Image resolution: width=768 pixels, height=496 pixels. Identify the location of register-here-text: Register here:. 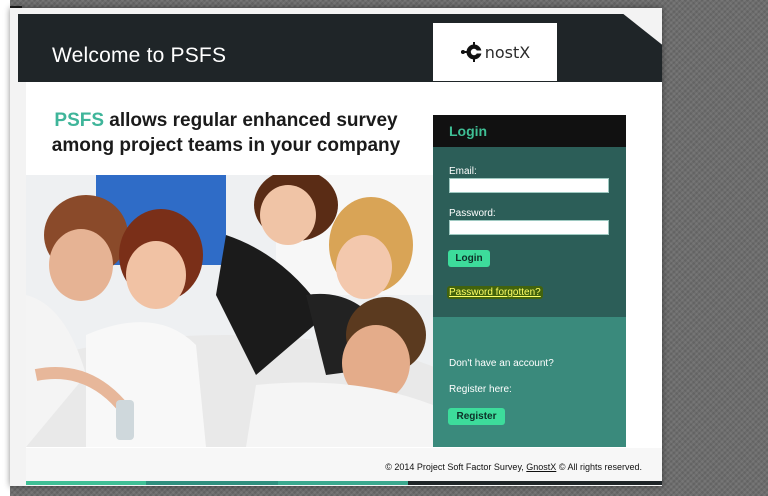
(480, 389).